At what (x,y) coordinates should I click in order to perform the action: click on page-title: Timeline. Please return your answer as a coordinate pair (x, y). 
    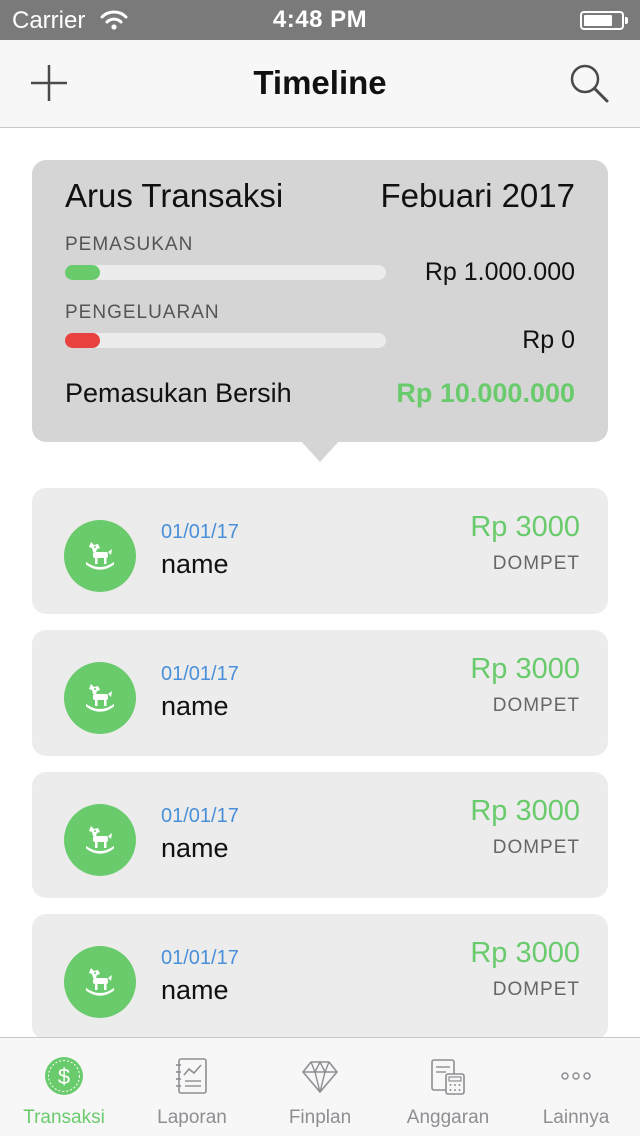
    Looking at the image, I should click on (320, 82).